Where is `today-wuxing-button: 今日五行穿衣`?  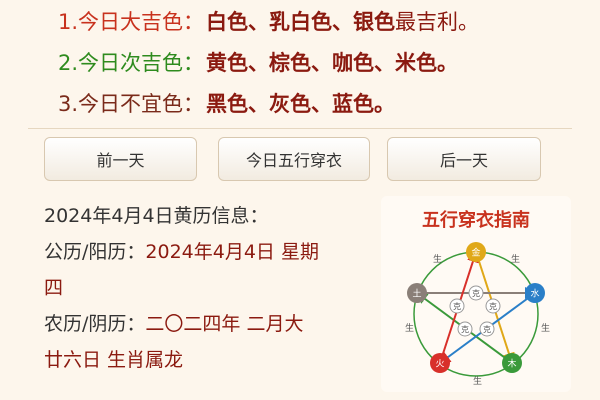
today-wuxing-button: 今日五行穿衣 is located at coordinates (294, 159).